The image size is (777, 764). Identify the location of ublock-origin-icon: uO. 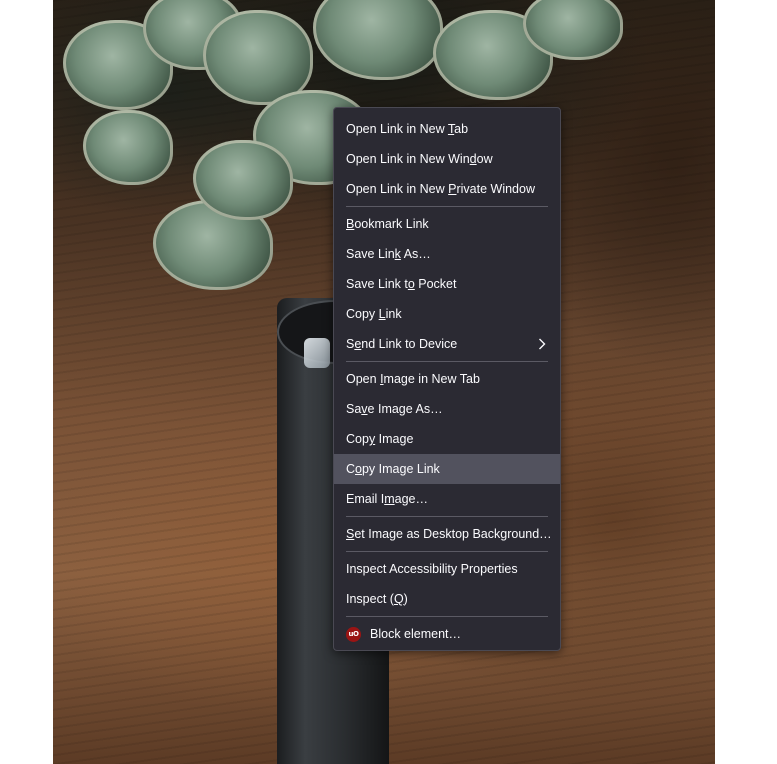
(353, 635).